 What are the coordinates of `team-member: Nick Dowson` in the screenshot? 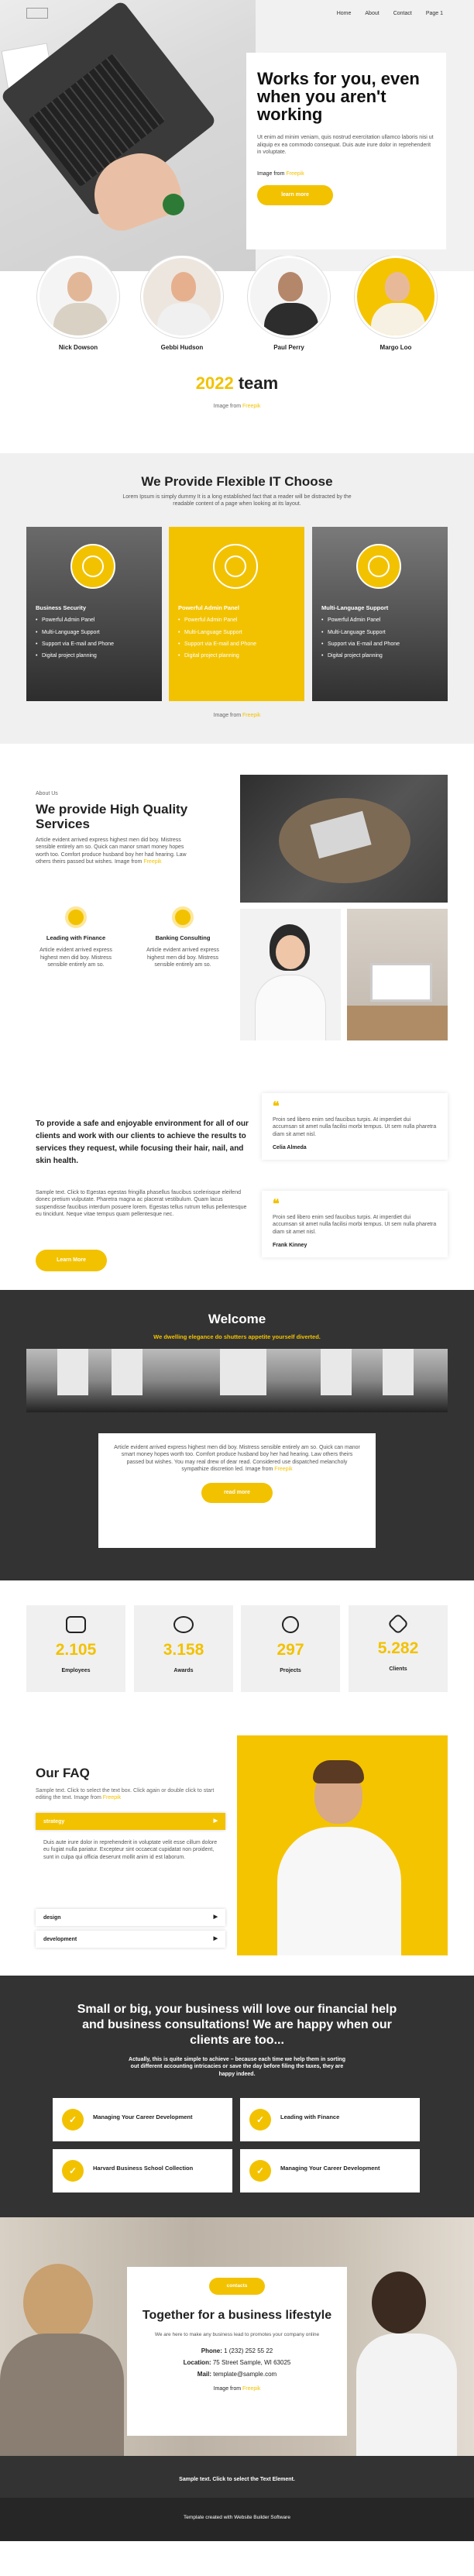 It's located at (78, 304).